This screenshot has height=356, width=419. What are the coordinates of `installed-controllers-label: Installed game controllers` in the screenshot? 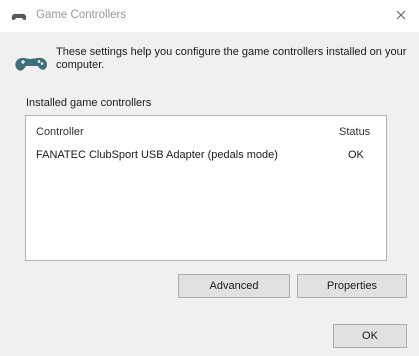 It's located at (89, 103).